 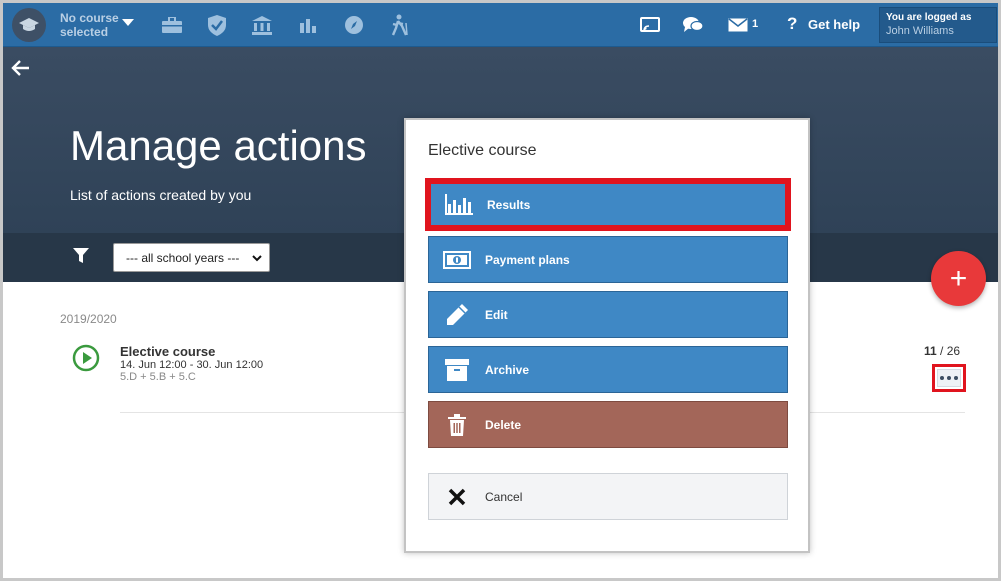 What do you see at coordinates (92, 25) in the screenshot?
I see `course-selector: No course selected` at bounding box center [92, 25].